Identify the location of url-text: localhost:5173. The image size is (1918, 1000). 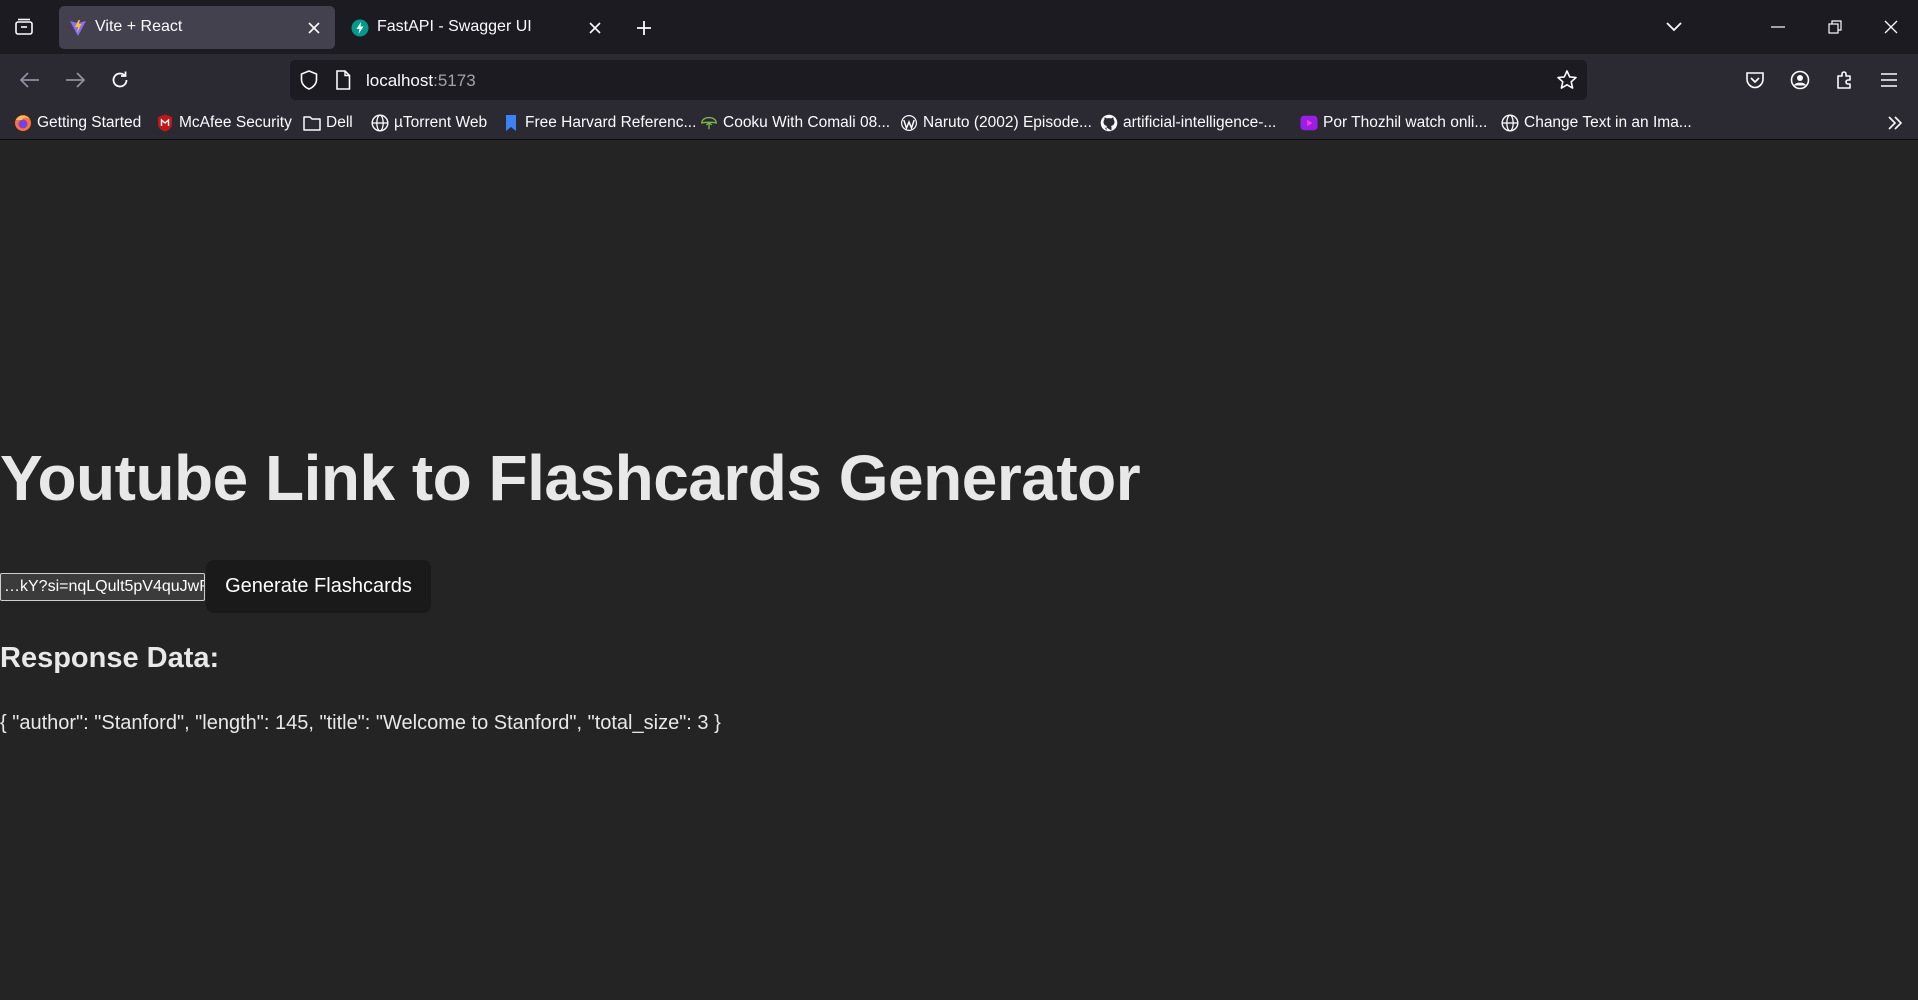
(421, 81).